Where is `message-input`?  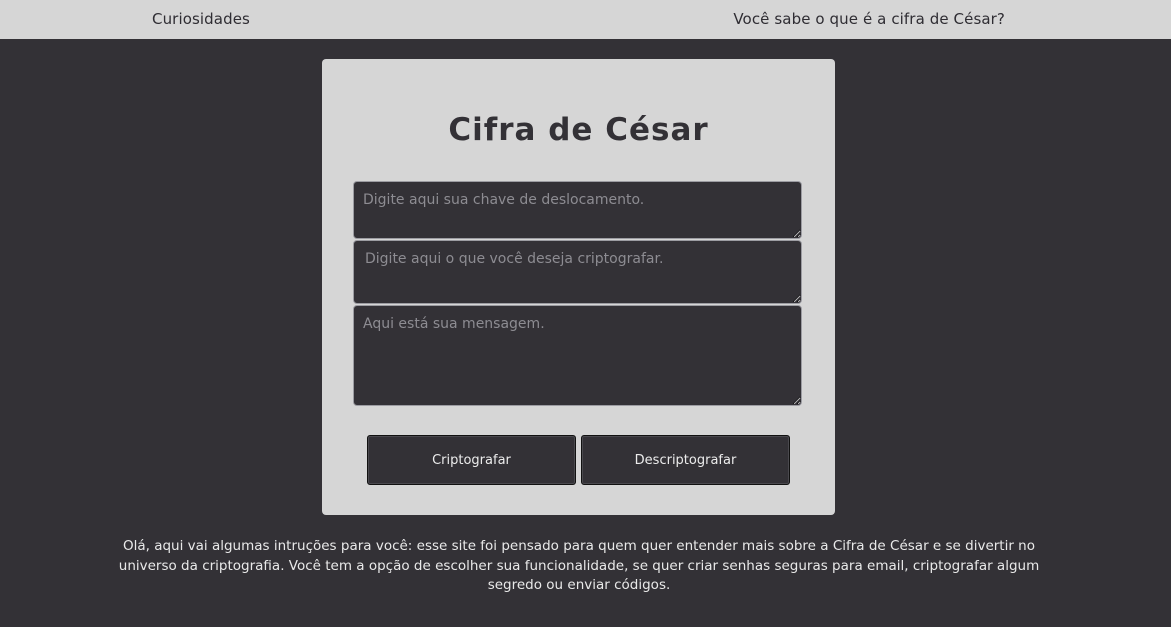 message-input is located at coordinates (577, 272).